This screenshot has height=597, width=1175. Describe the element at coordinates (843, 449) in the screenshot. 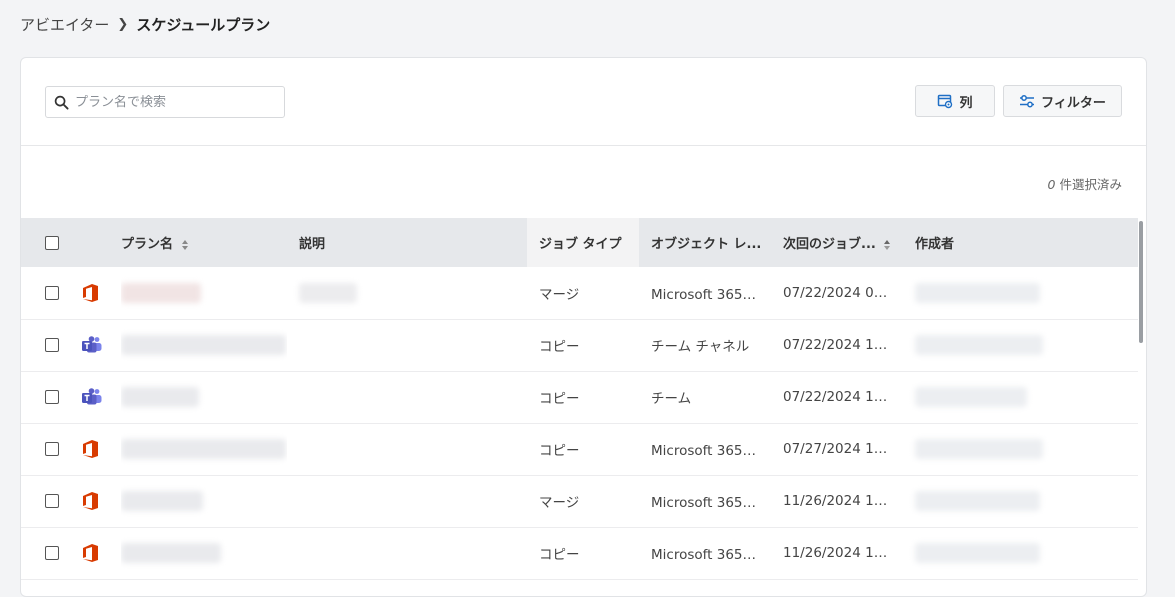

I see `next-job-cell: 07/27/2024 15:00` at that location.